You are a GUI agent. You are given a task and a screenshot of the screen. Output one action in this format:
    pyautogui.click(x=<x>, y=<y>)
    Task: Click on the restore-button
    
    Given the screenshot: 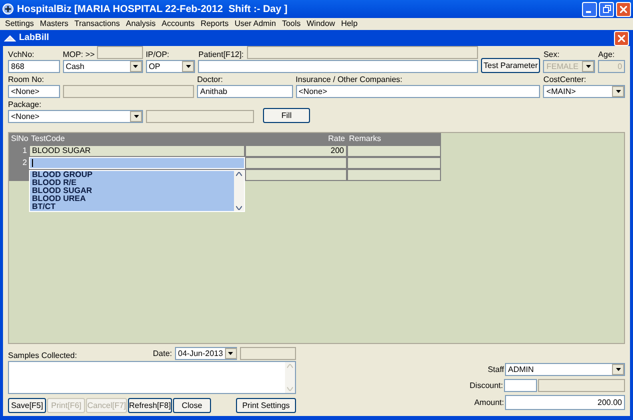 What is the action you would take?
    pyautogui.click(x=606, y=9)
    